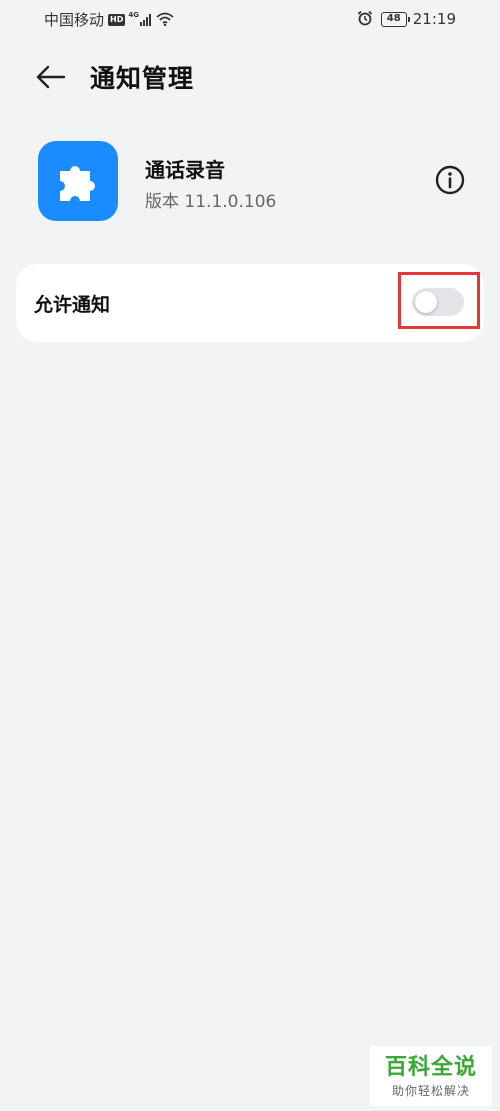 Image resolution: width=500 pixels, height=1111 pixels. Describe the element at coordinates (250, 77) in the screenshot. I see `page-header: 通知管理` at that location.